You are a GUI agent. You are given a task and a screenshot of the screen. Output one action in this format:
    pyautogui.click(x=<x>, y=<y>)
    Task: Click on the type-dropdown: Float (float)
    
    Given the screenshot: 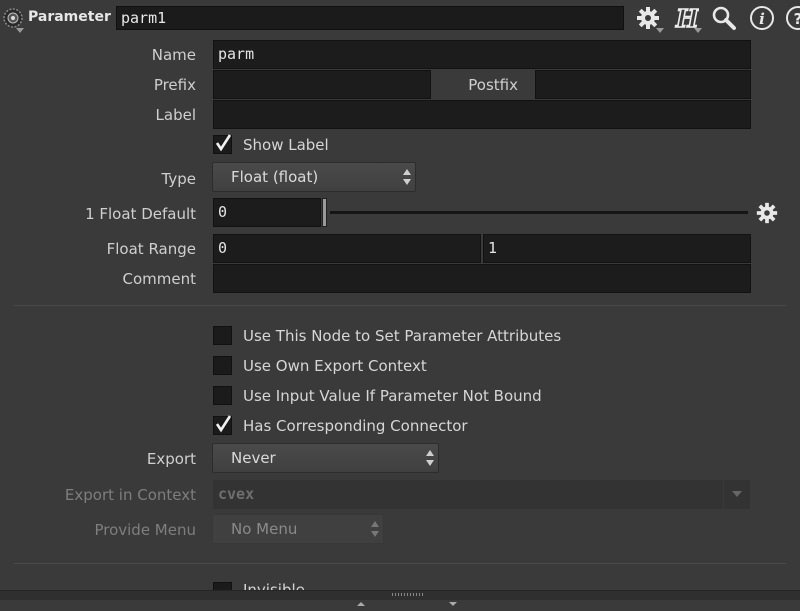 What is the action you would take?
    pyautogui.click(x=314, y=177)
    